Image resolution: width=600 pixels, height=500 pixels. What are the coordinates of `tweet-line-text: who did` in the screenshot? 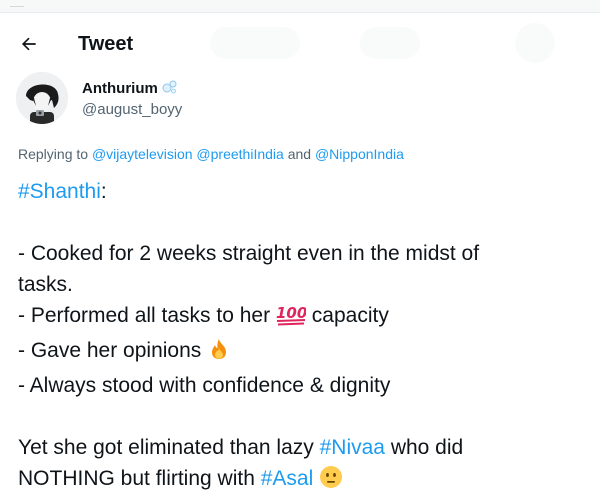 It's located at (427, 447).